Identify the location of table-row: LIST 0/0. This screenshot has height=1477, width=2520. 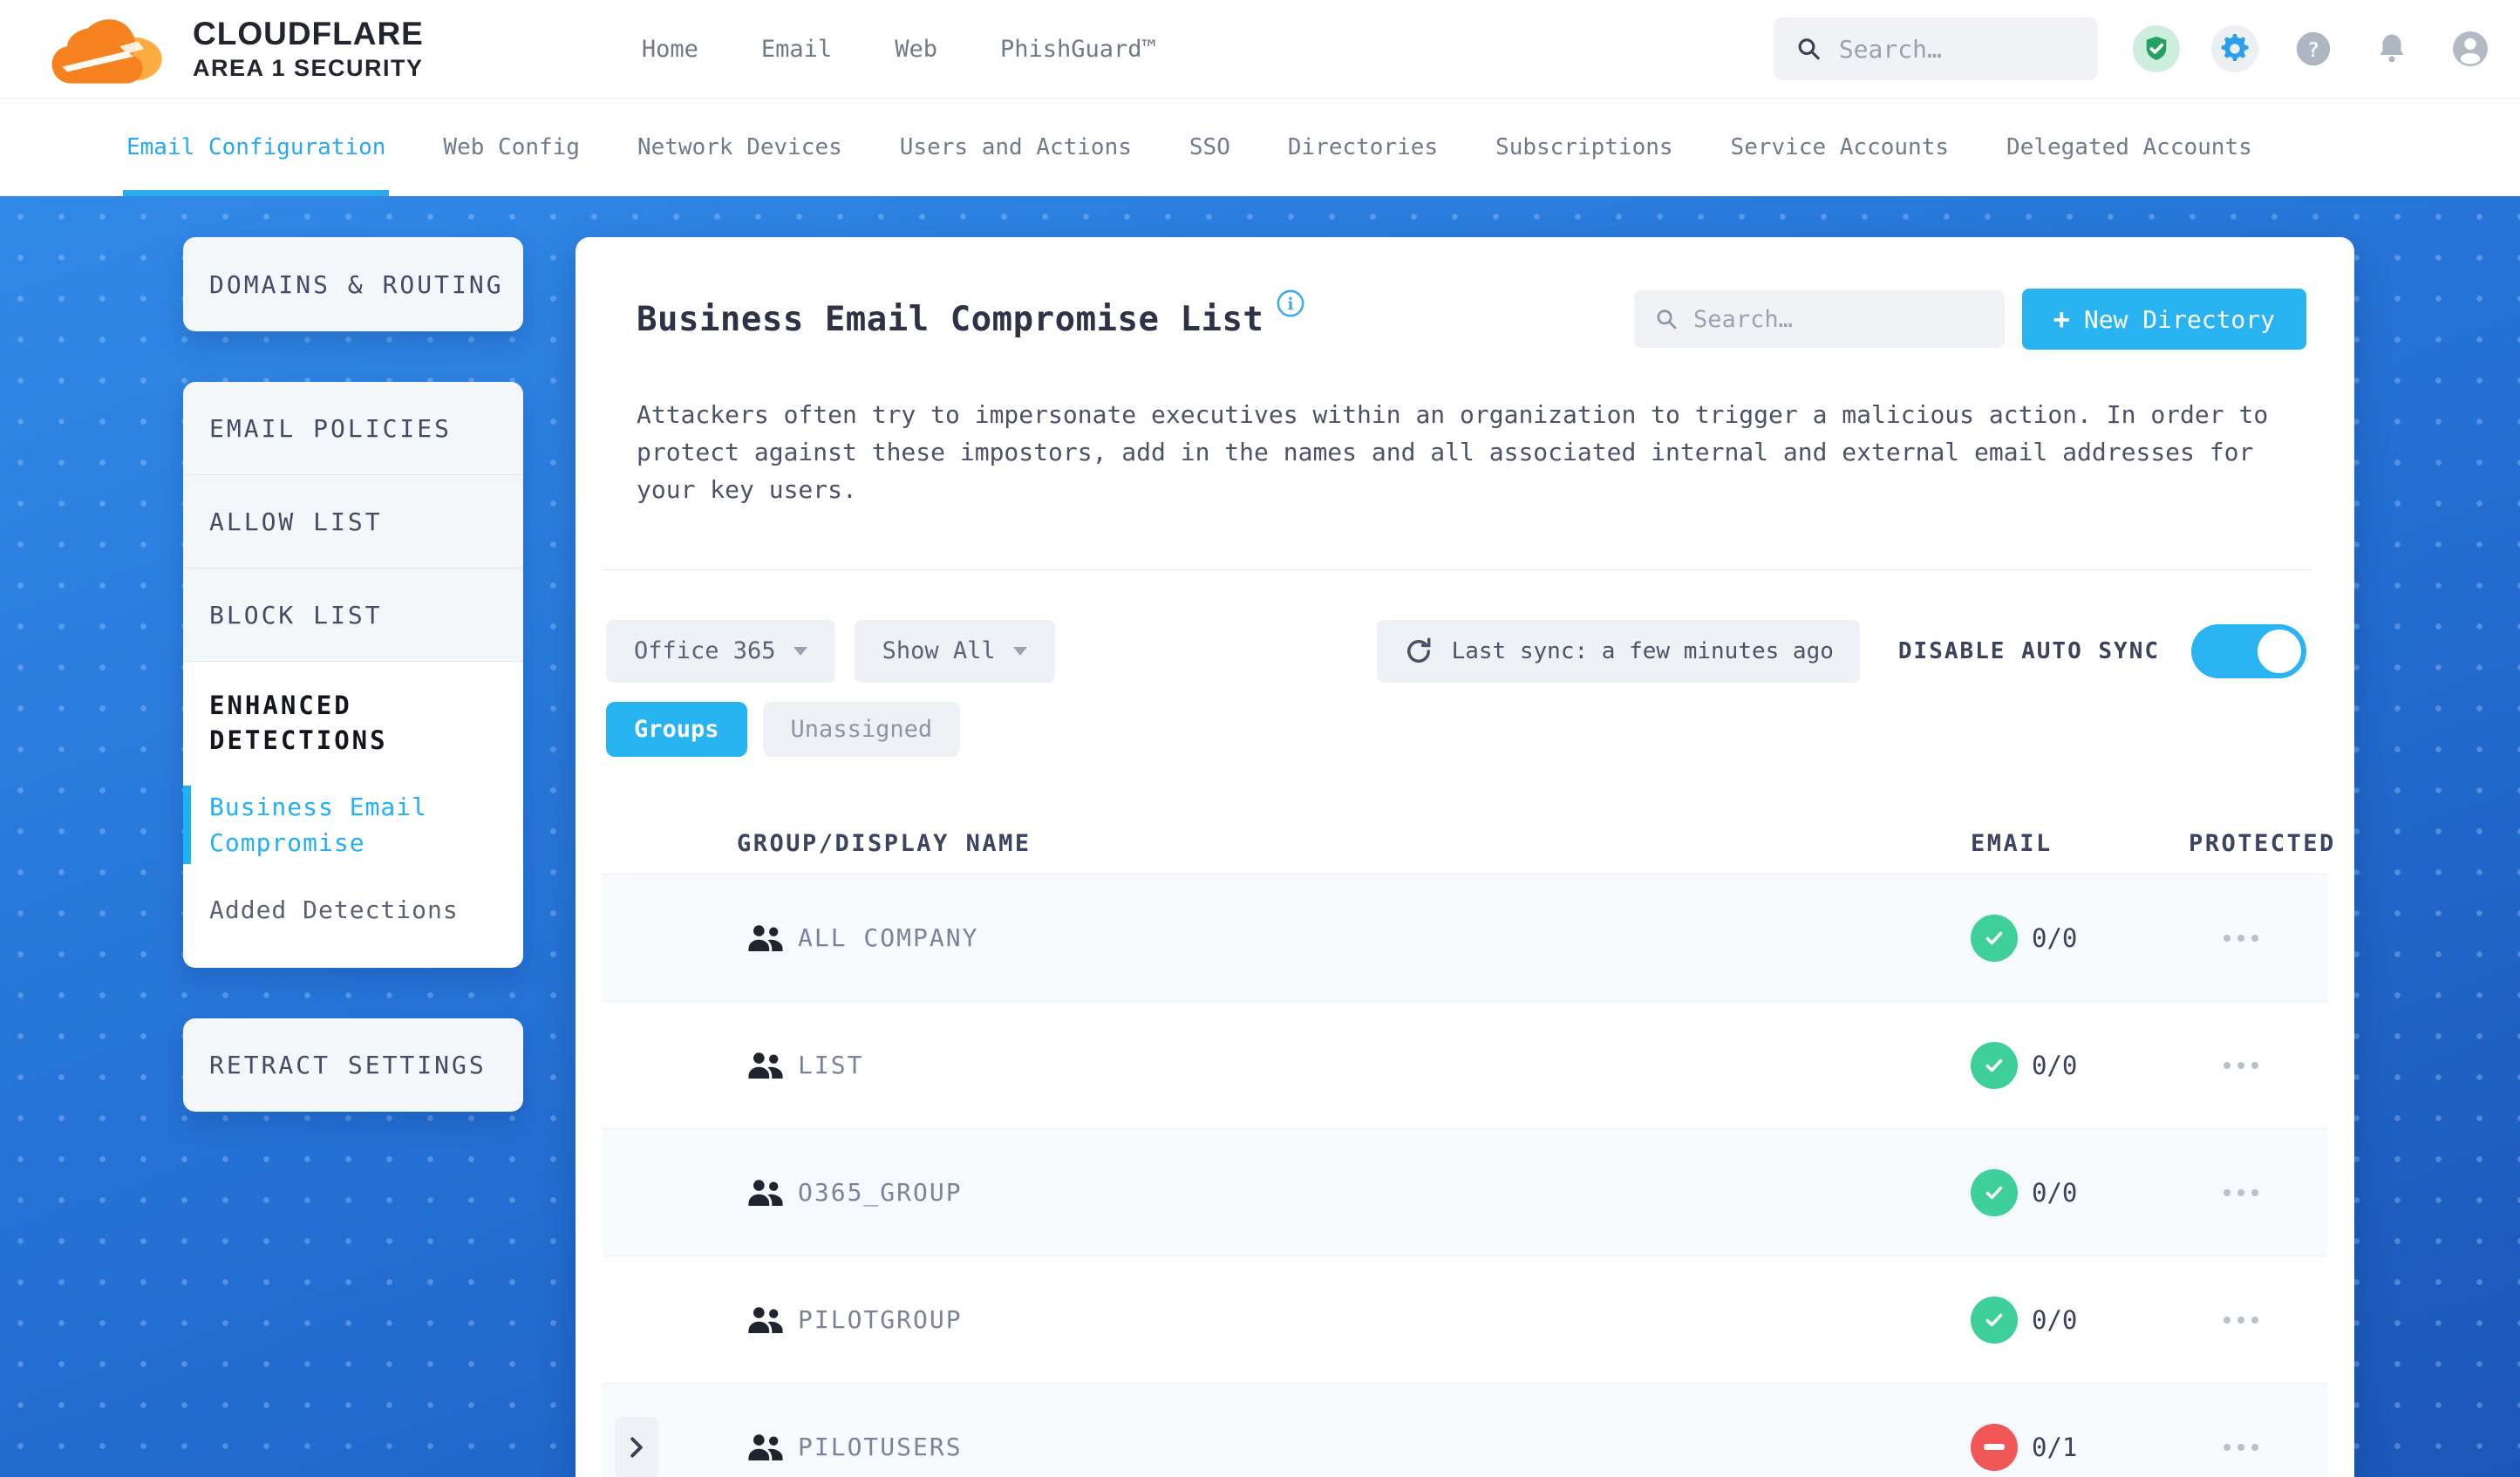
(1465, 1064).